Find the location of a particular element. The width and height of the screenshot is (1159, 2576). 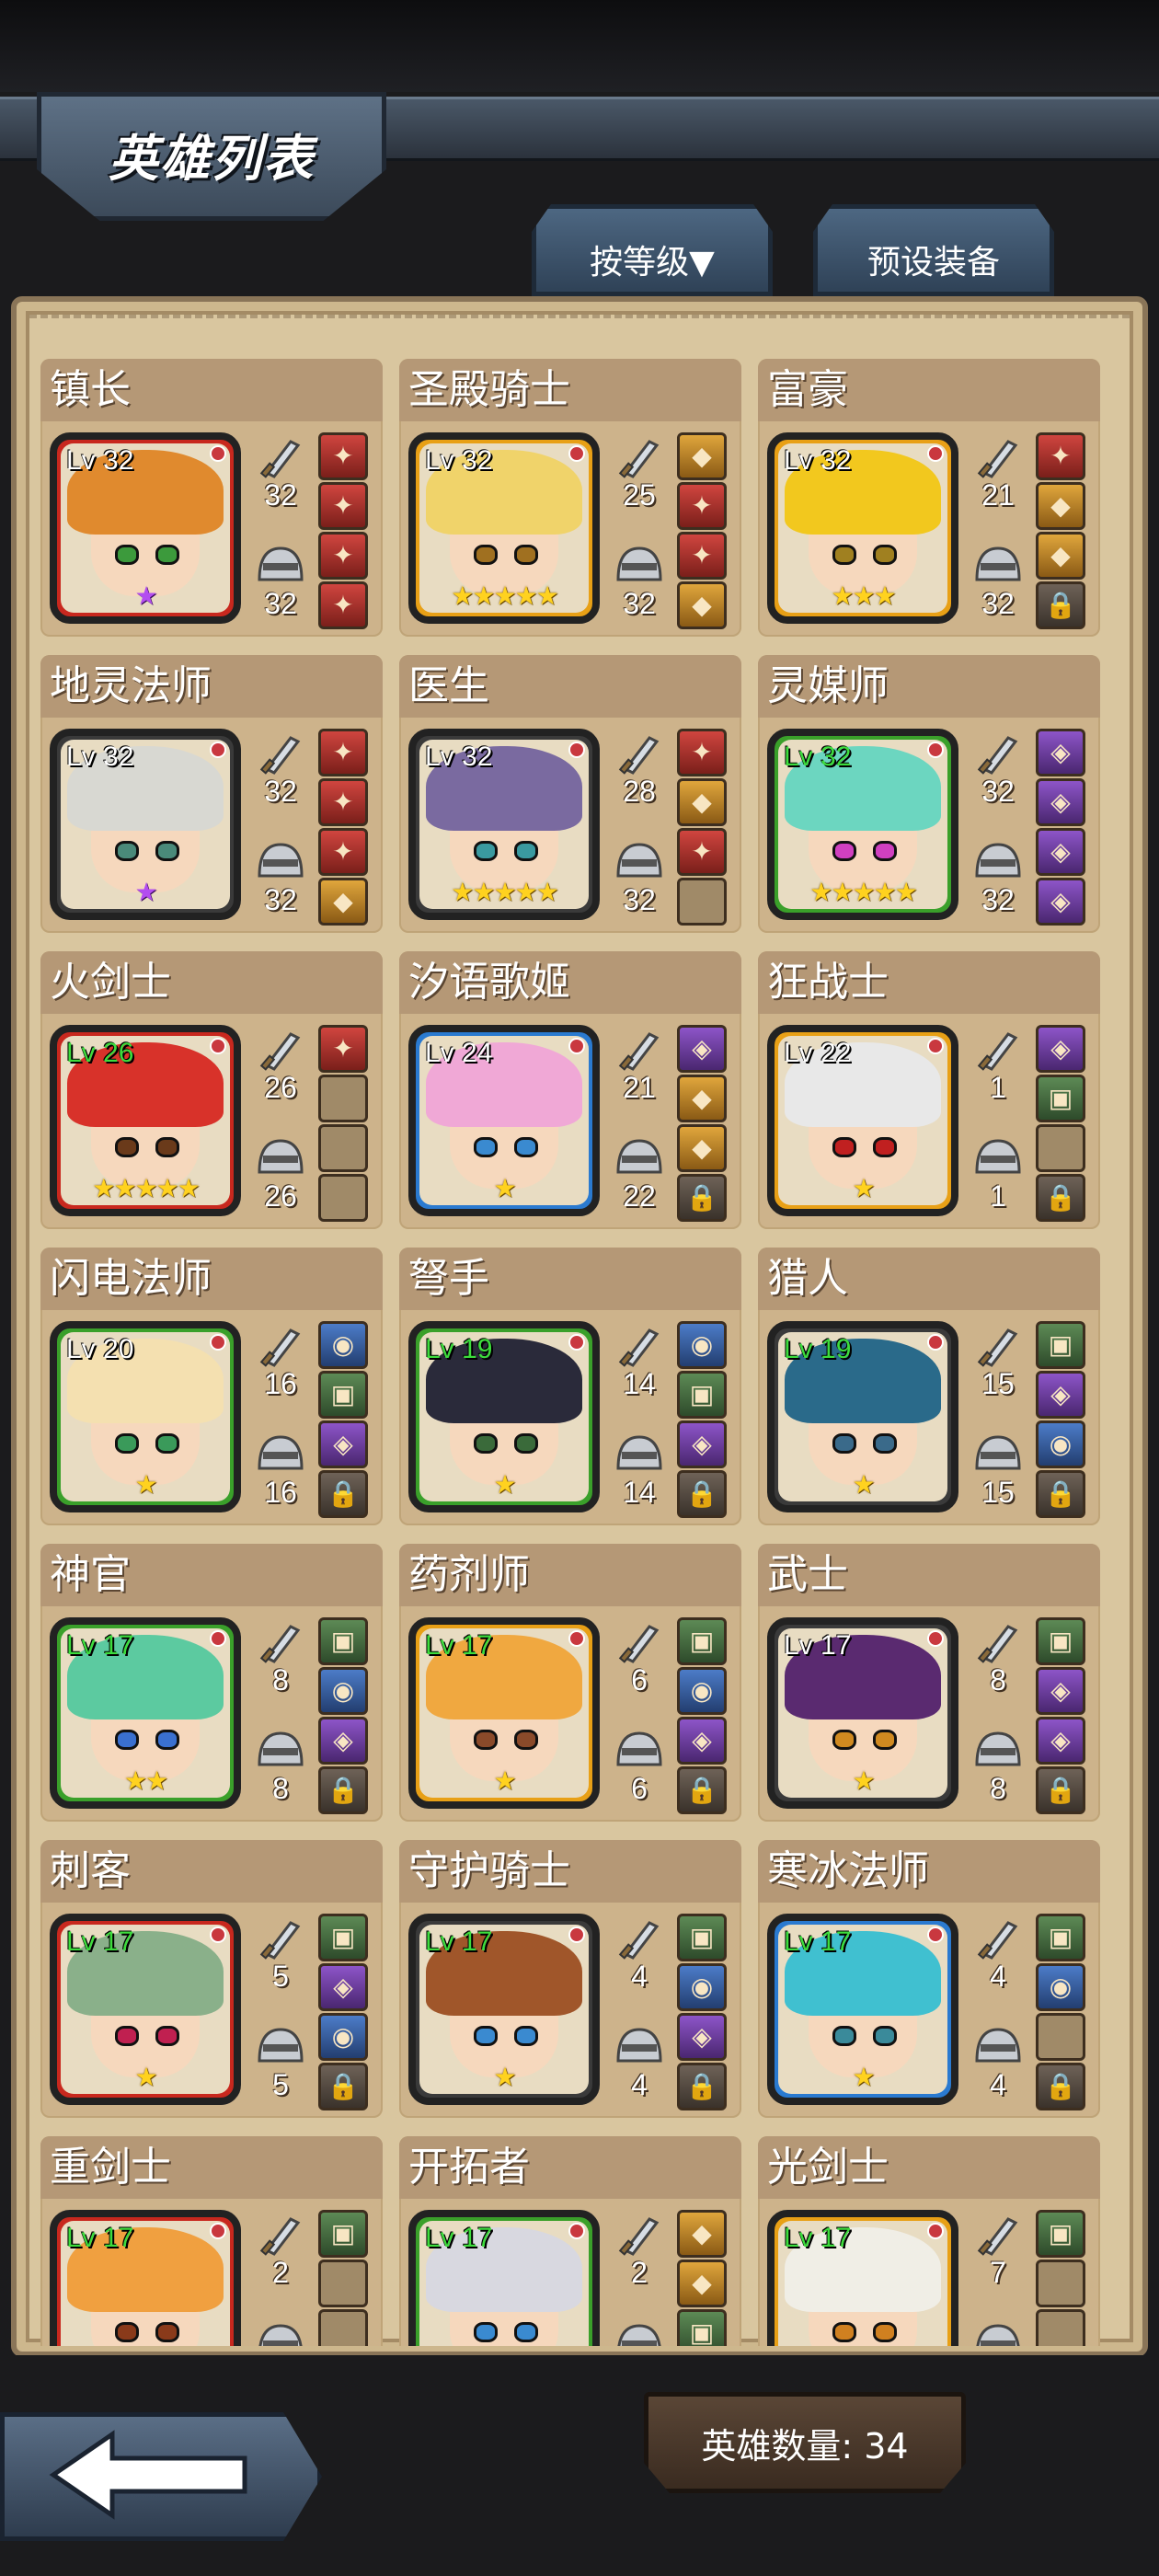

hero-portrait: Lv 17 ★★ is located at coordinates (145, 1713).